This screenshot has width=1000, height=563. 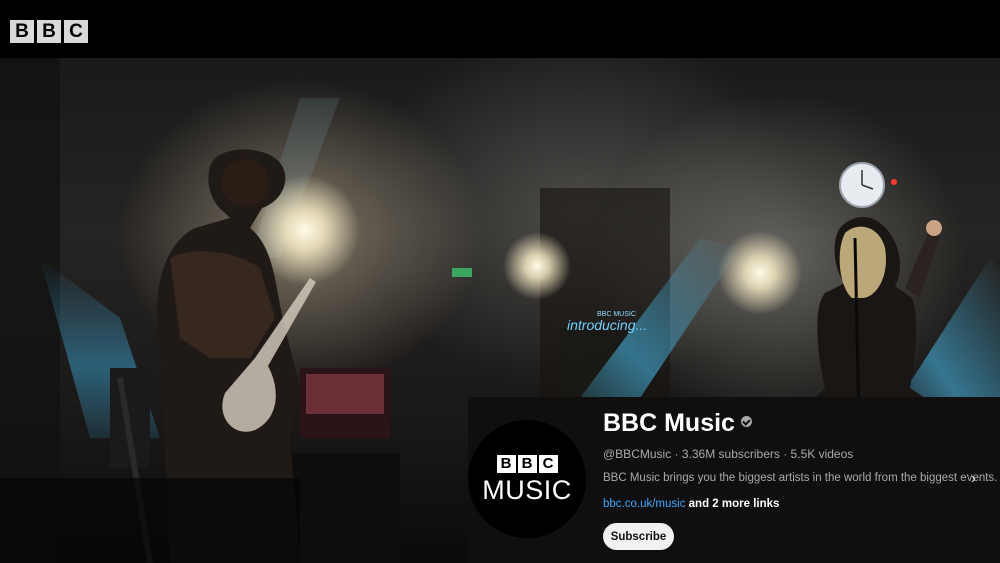 I want to click on channel-avatar: B B C MUSIC, so click(x=527, y=479).